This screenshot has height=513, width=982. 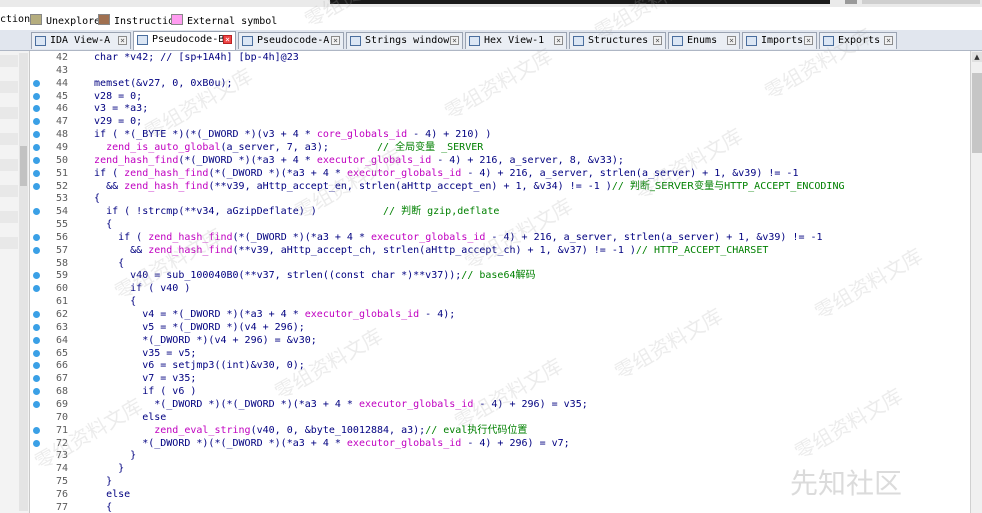 What do you see at coordinates (291, 40) in the screenshot?
I see `tab-pseudocode-a: Pseudocode-A ×` at bounding box center [291, 40].